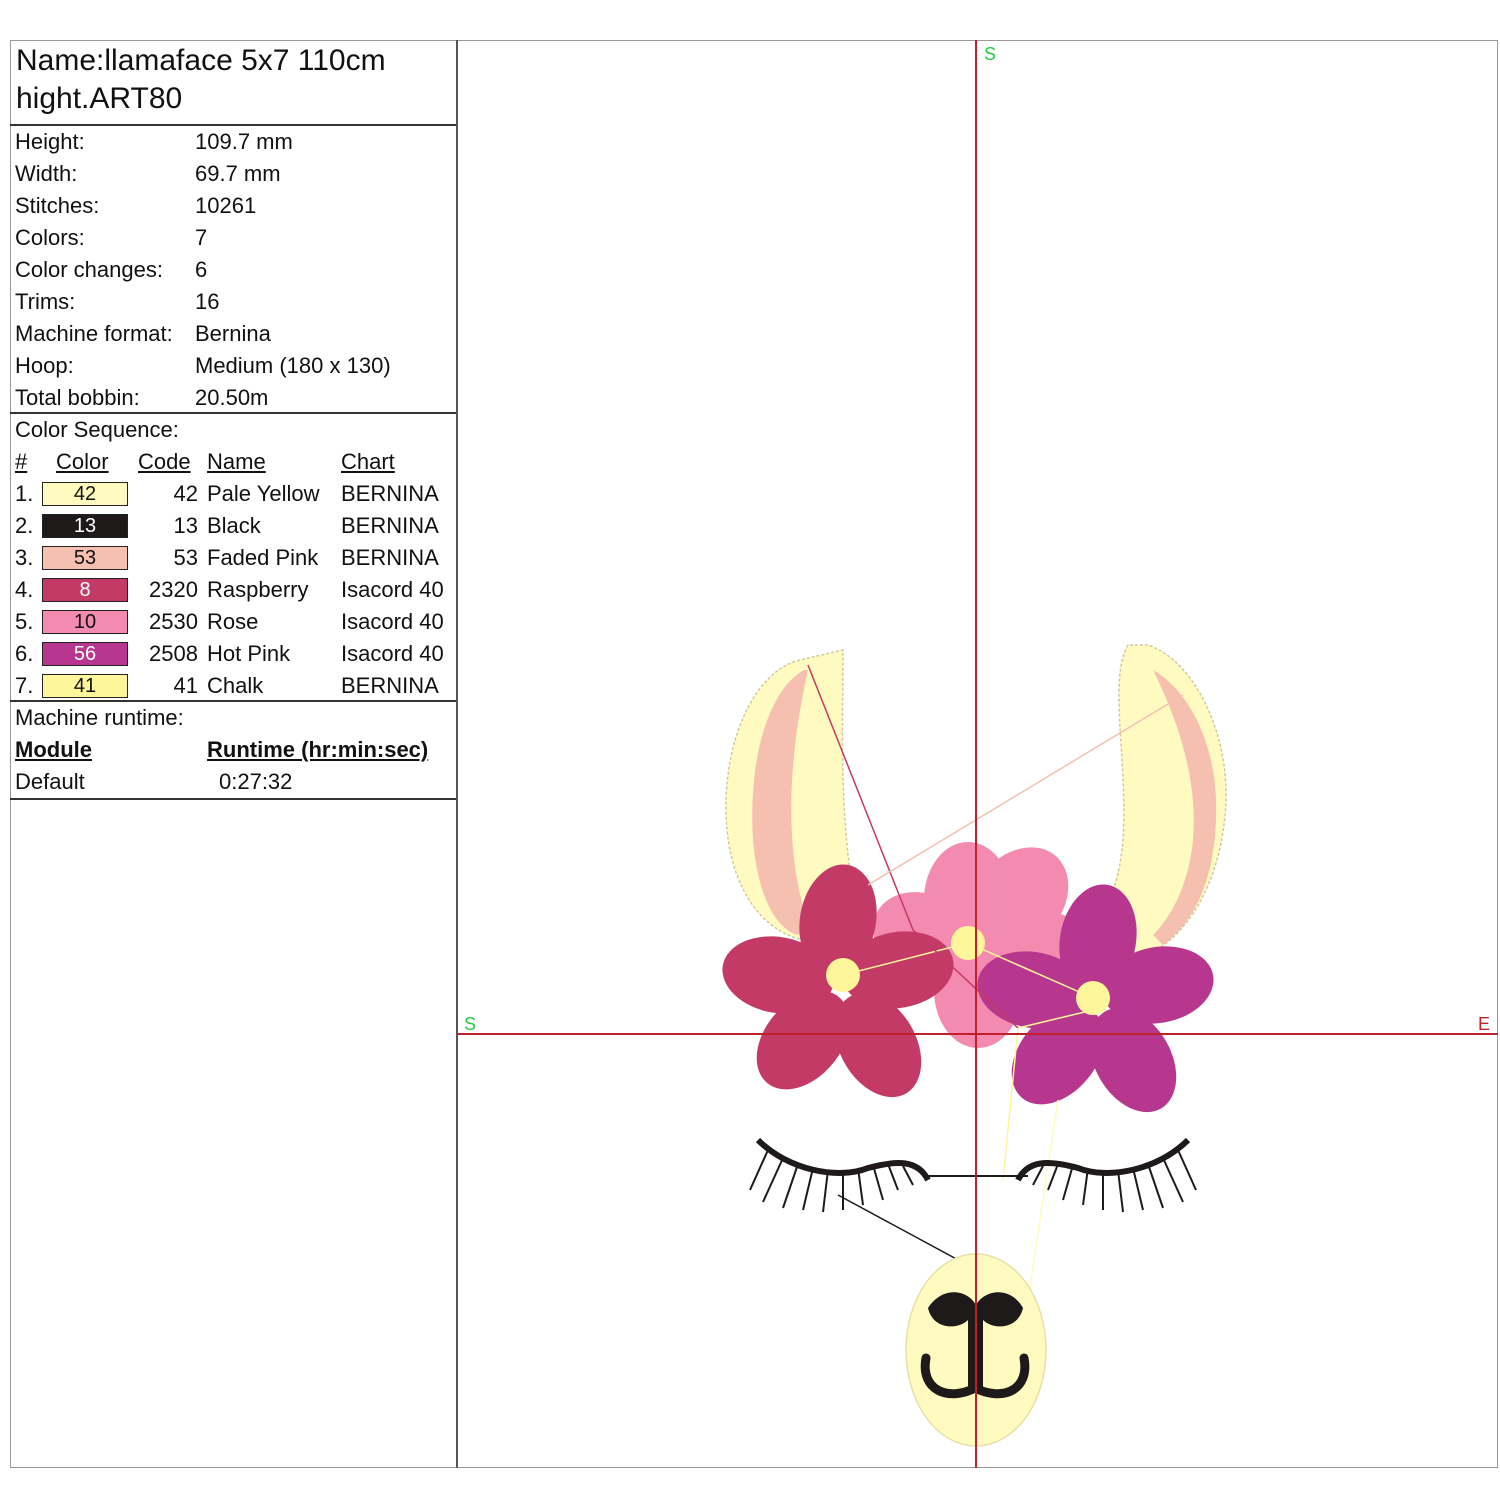 This screenshot has height=1500, width=1500. What do you see at coordinates (53, 749) in the screenshot?
I see `module-header: Module` at bounding box center [53, 749].